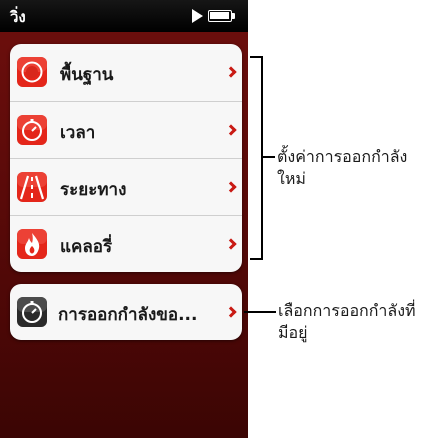 The width and height of the screenshot is (426, 438). Describe the element at coordinates (32, 187) in the screenshot. I see `road-icon` at that location.